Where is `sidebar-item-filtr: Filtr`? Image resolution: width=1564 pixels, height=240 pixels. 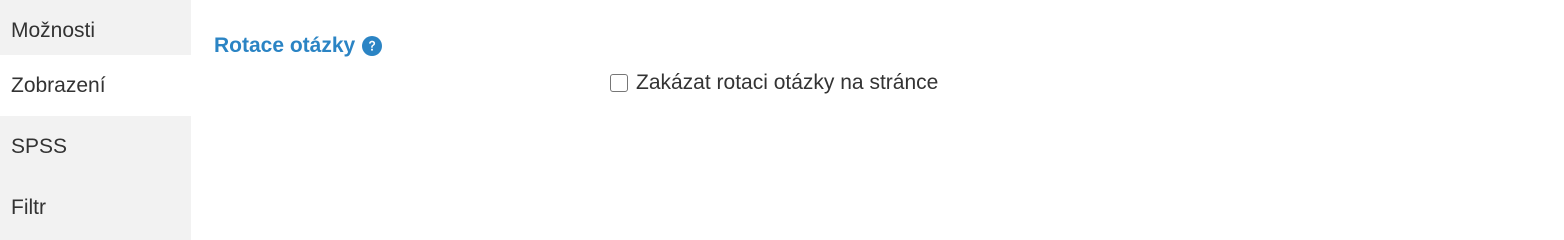
sidebar-item-filtr: Filtr is located at coordinates (95, 207).